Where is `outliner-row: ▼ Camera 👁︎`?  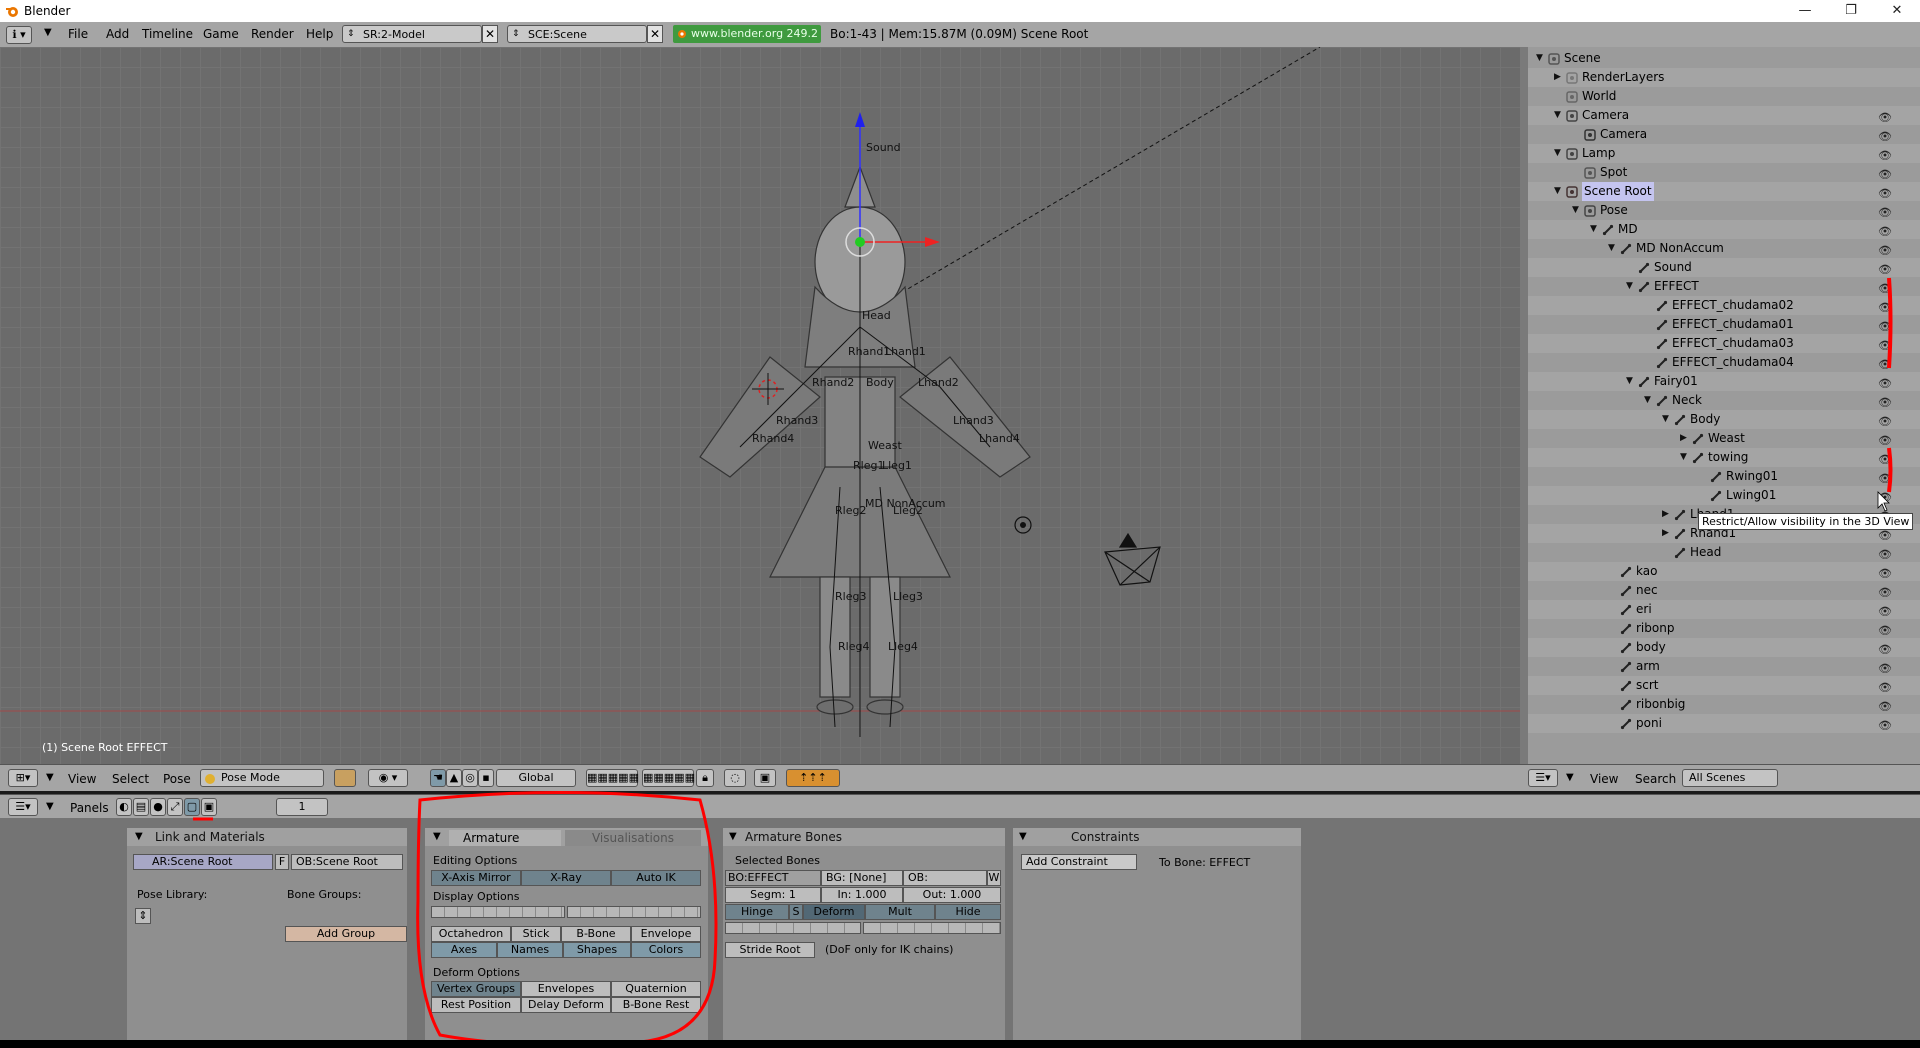
outliner-row: ▼ Camera 👁︎ is located at coordinates (1724, 115).